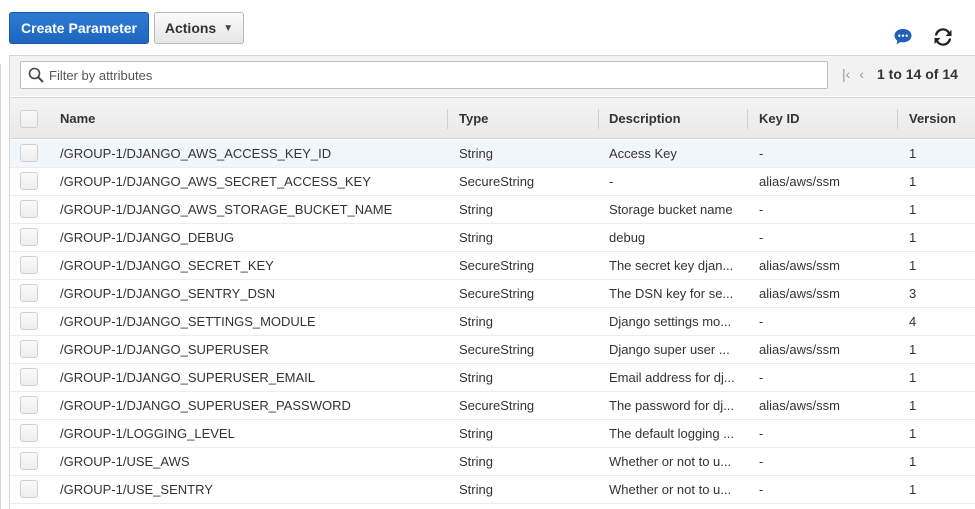  I want to click on refresh-icon, so click(943, 37).